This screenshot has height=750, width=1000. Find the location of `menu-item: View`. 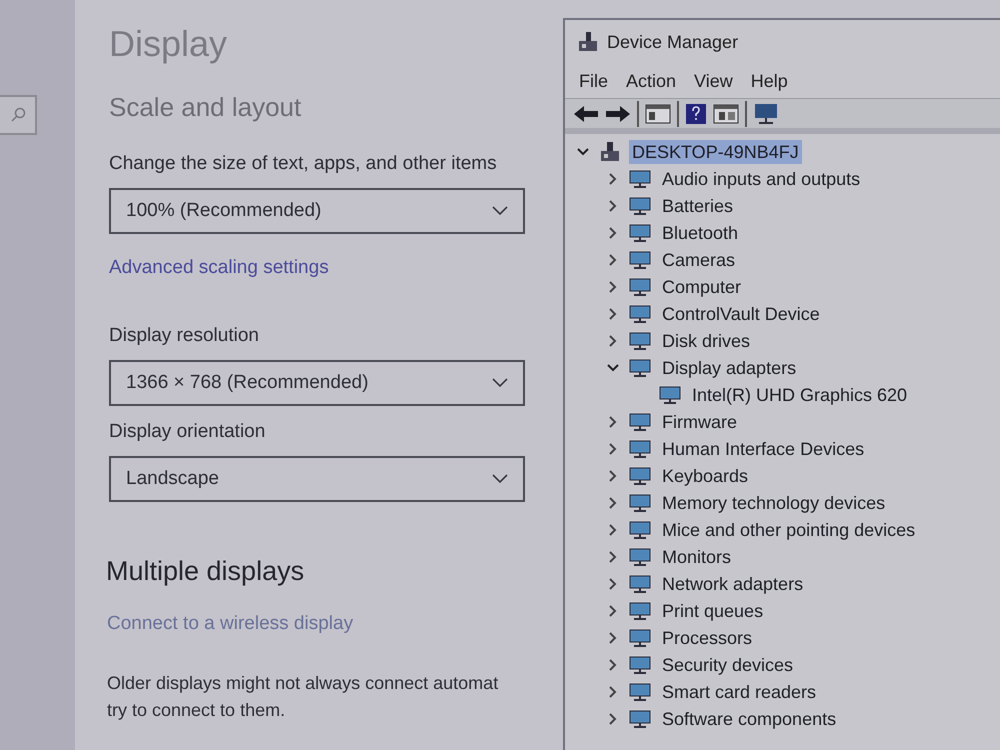

menu-item: View is located at coordinates (713, 81).